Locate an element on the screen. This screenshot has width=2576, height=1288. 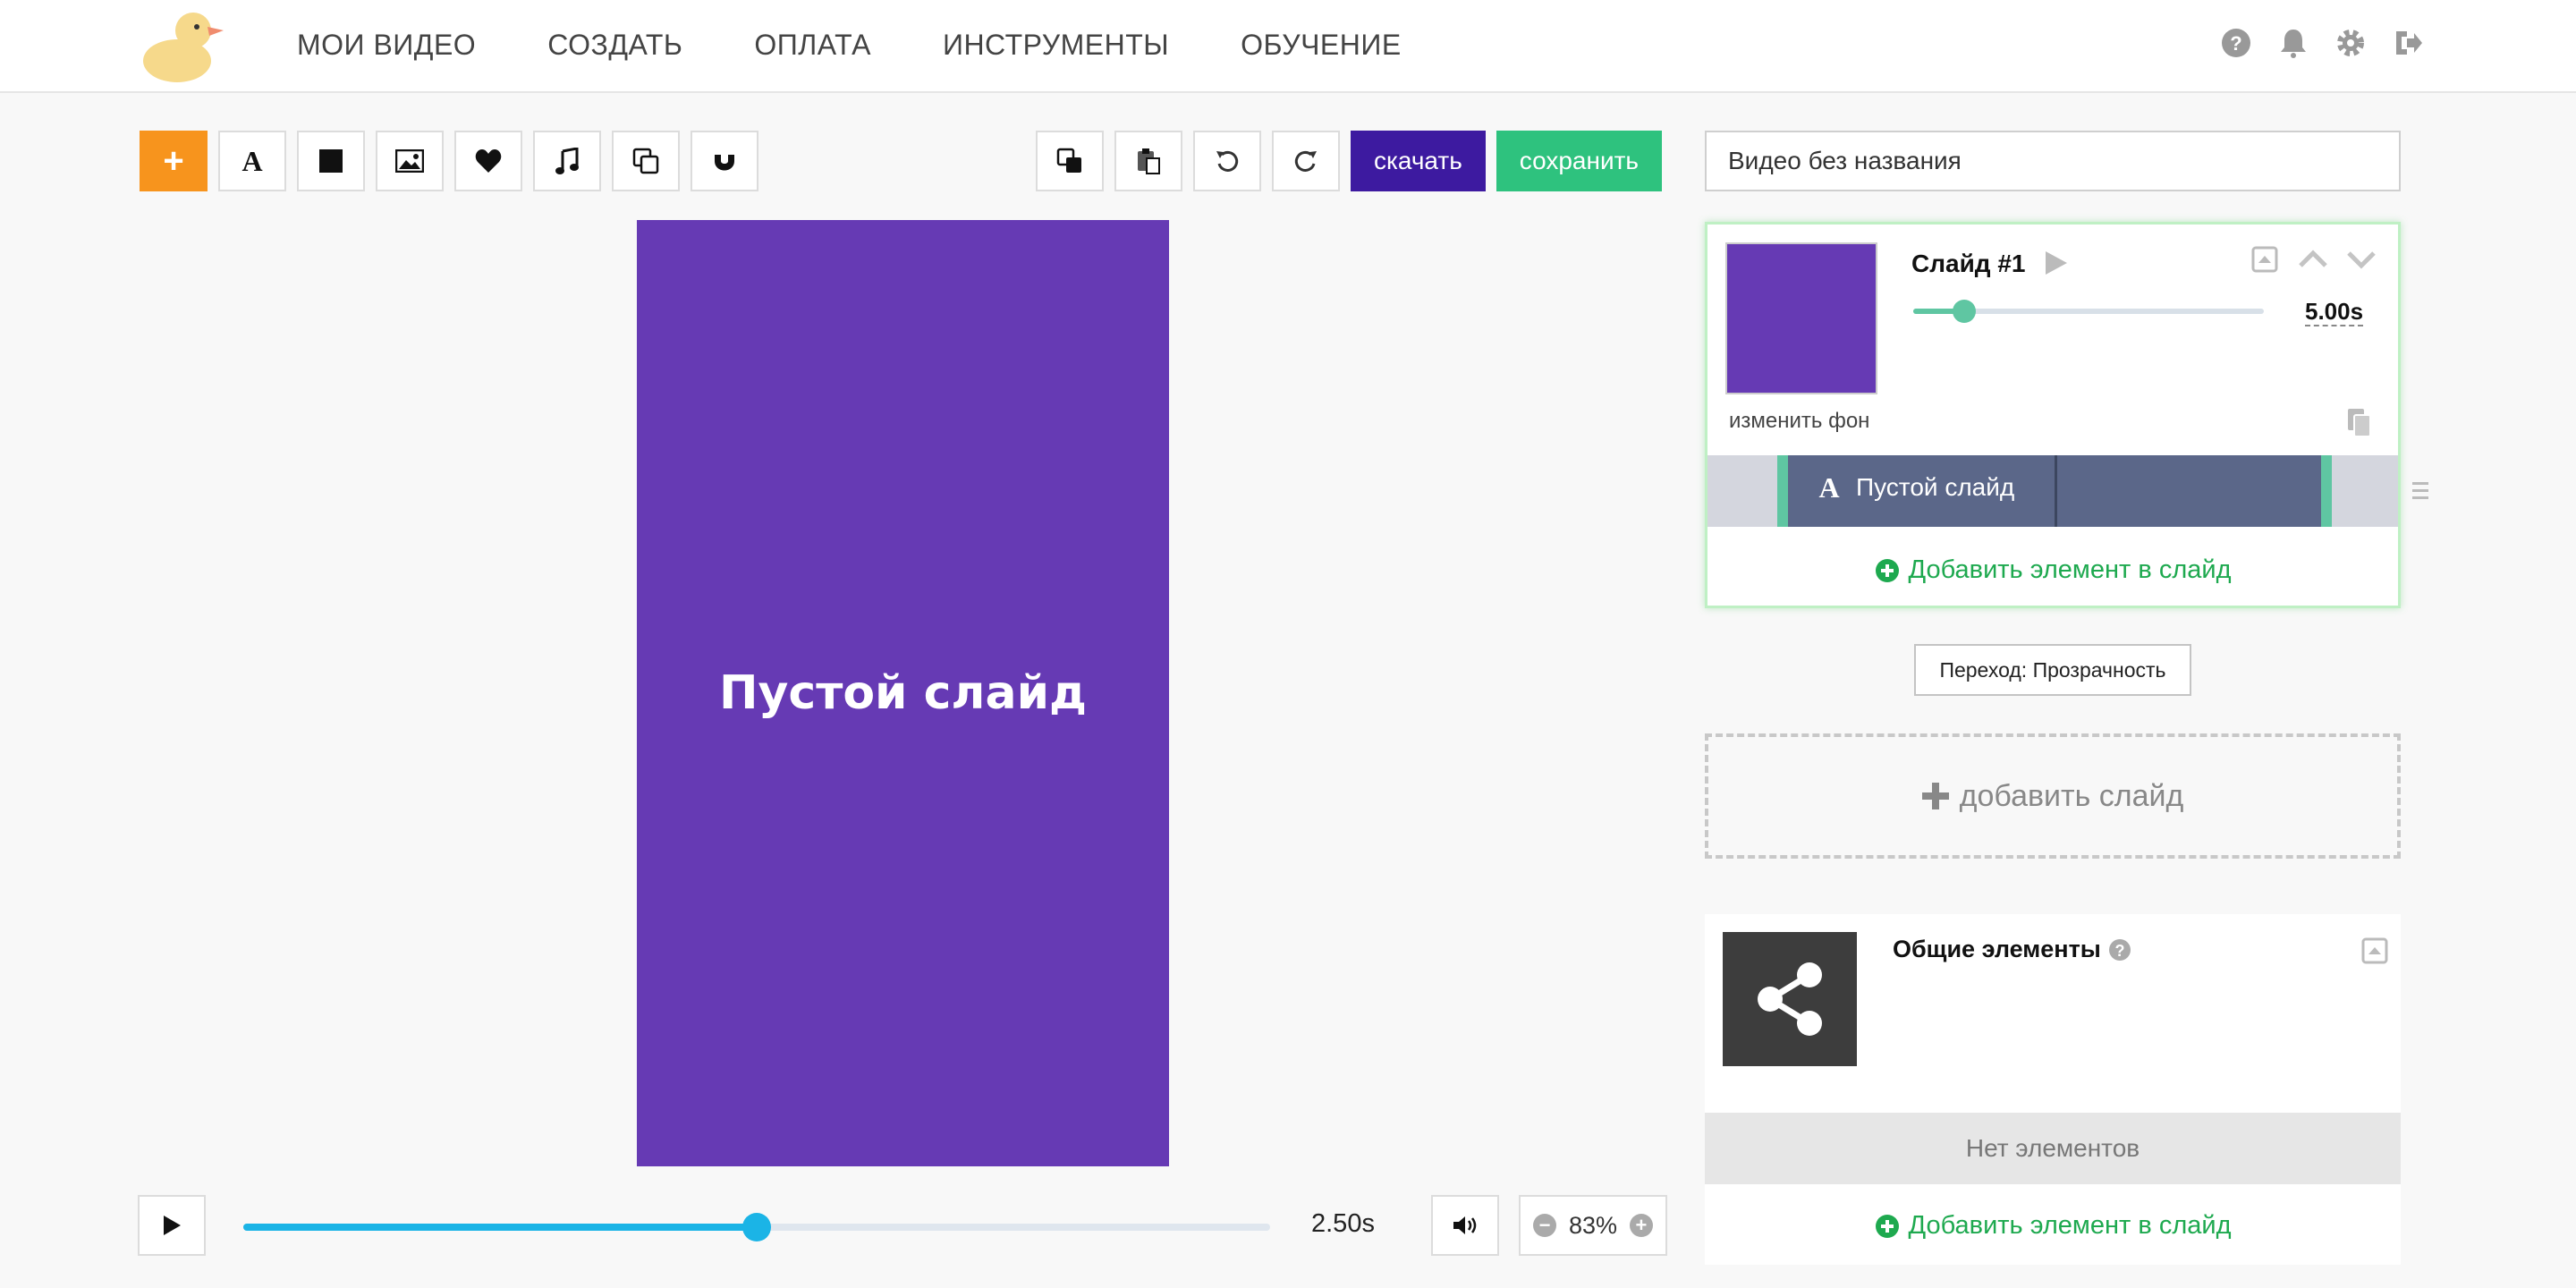
volume-button is located at coordinates (1465, 1225).